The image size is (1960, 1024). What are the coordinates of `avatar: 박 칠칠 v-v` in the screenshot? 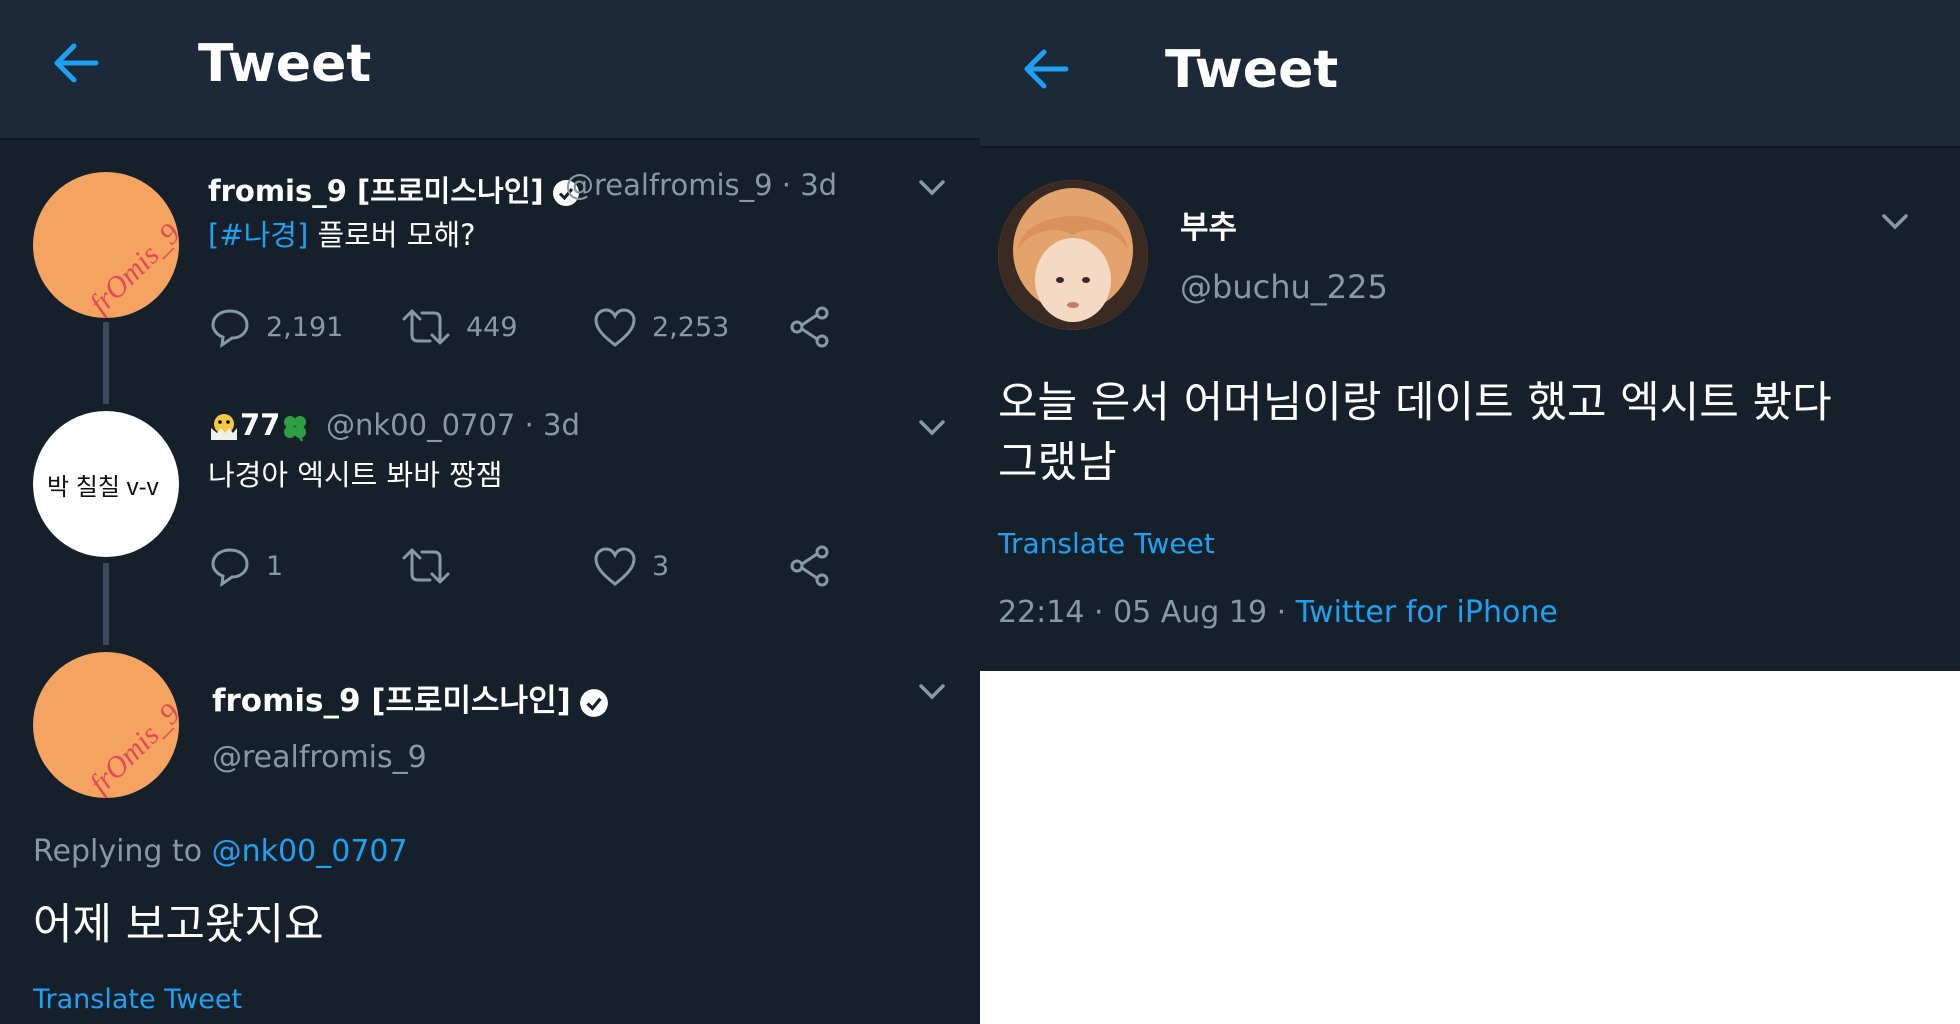 It's located at (106, 484).